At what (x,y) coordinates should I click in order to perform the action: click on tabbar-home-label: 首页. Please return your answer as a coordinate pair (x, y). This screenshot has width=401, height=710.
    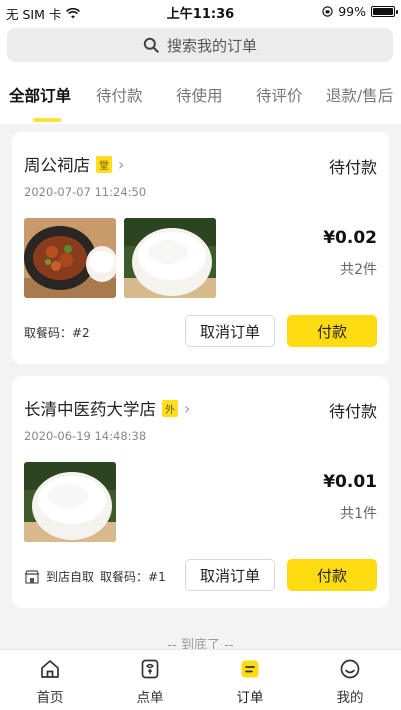
    Looking at the image, I should click on (50, 698).